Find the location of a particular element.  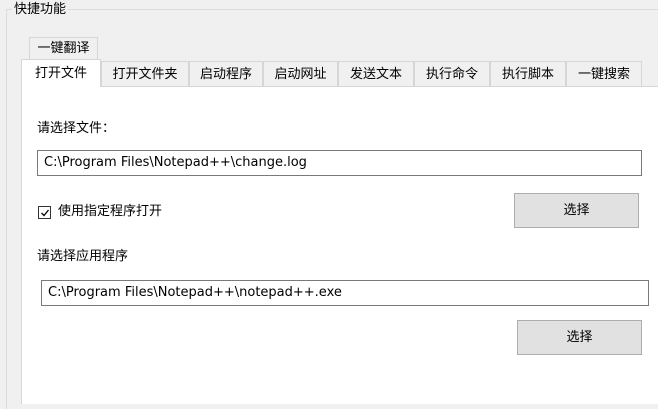

tab-launch-program: 启动程序 is located at coordinates (226, 73).